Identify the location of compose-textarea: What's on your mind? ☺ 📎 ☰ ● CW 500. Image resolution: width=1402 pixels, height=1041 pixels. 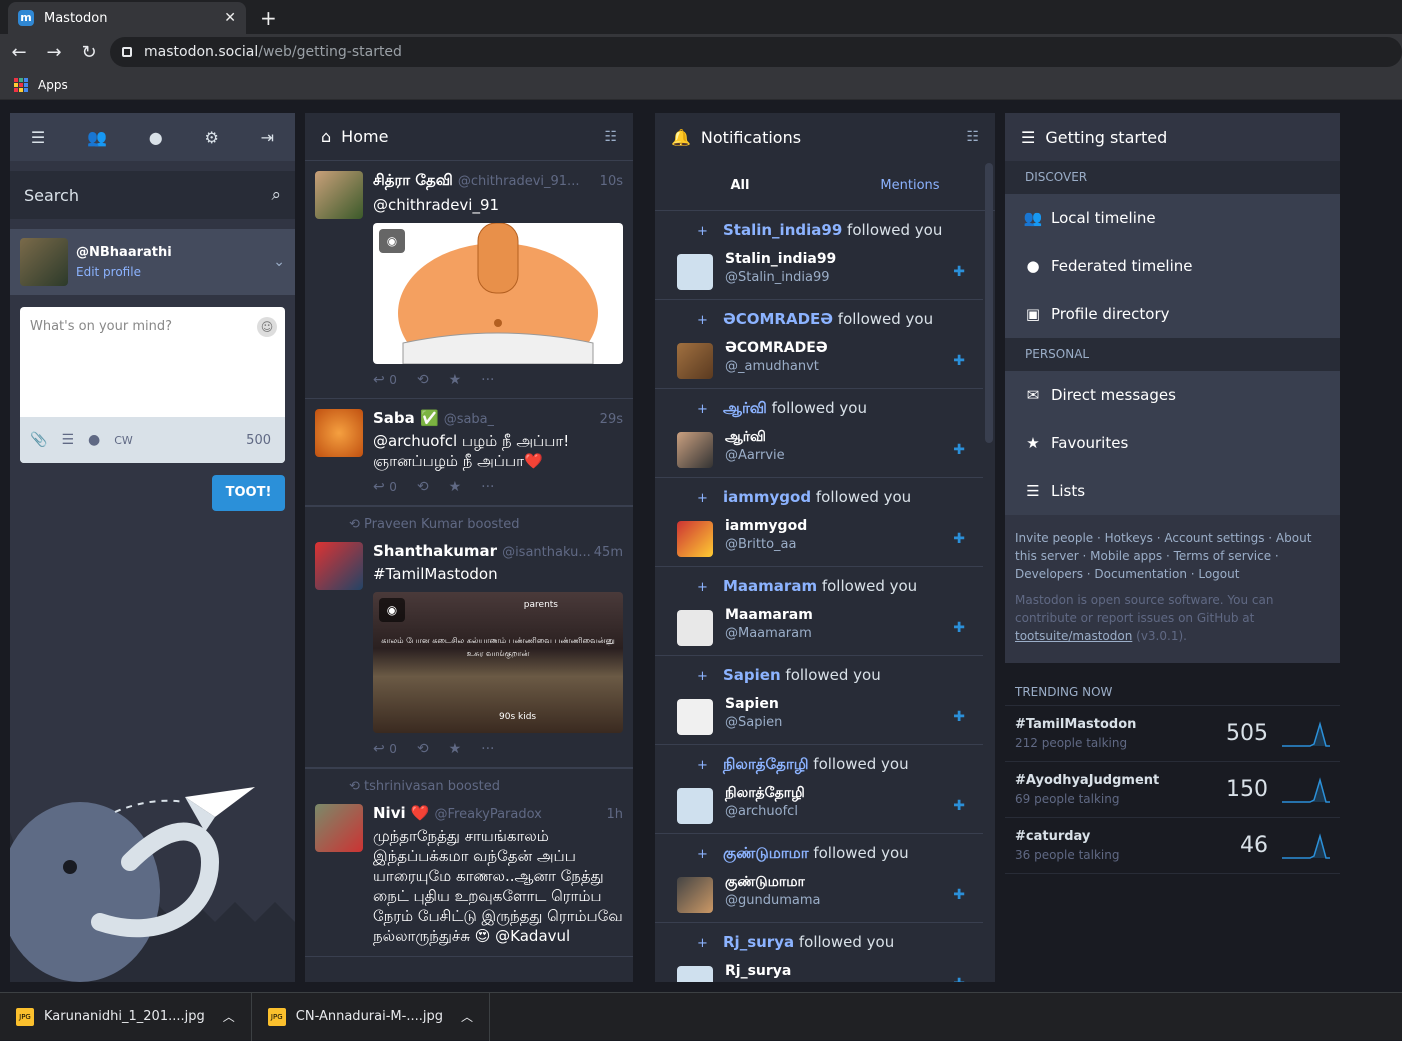
(152, 385).